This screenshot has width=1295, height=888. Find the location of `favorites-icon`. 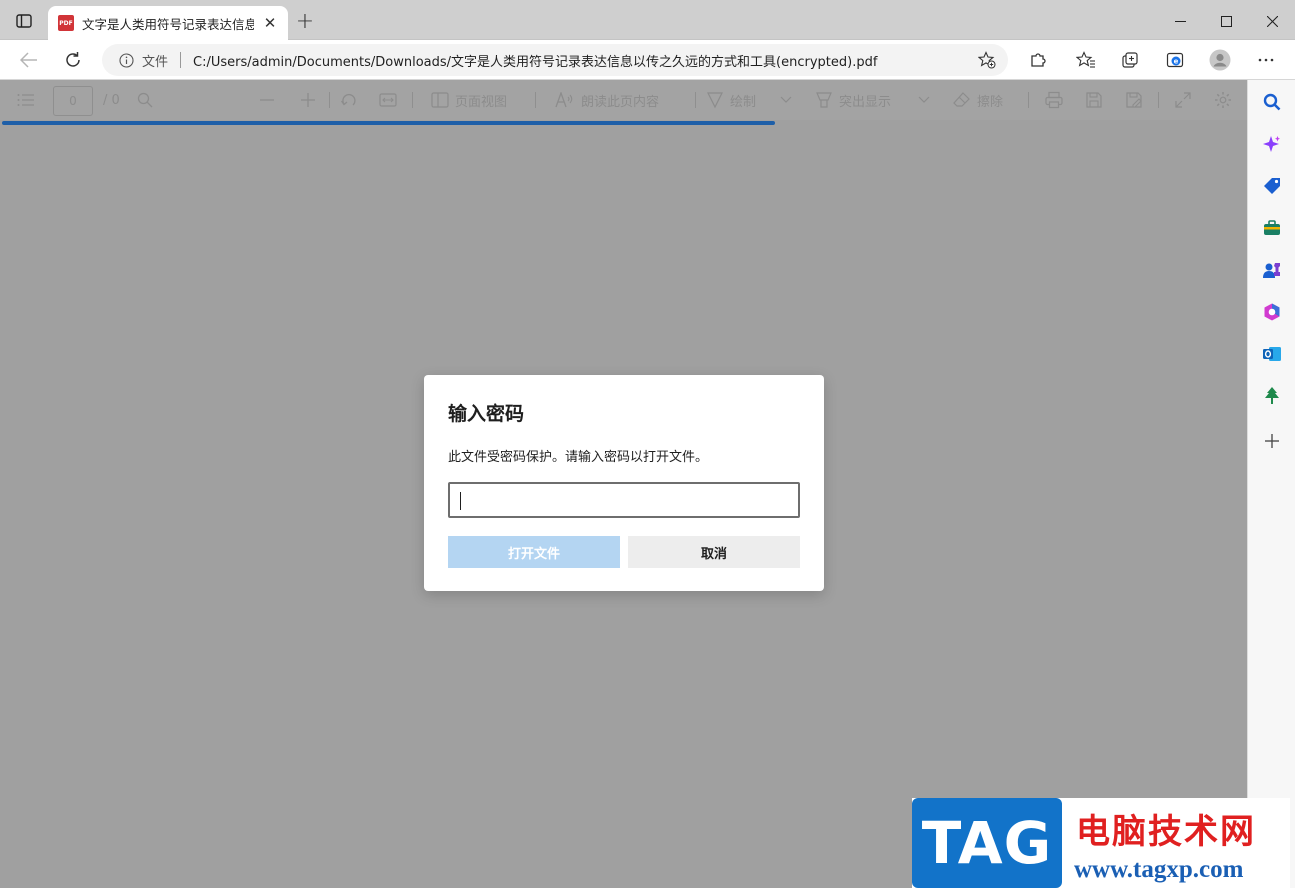

favorites-icon is located at coordinates (1085, 59).